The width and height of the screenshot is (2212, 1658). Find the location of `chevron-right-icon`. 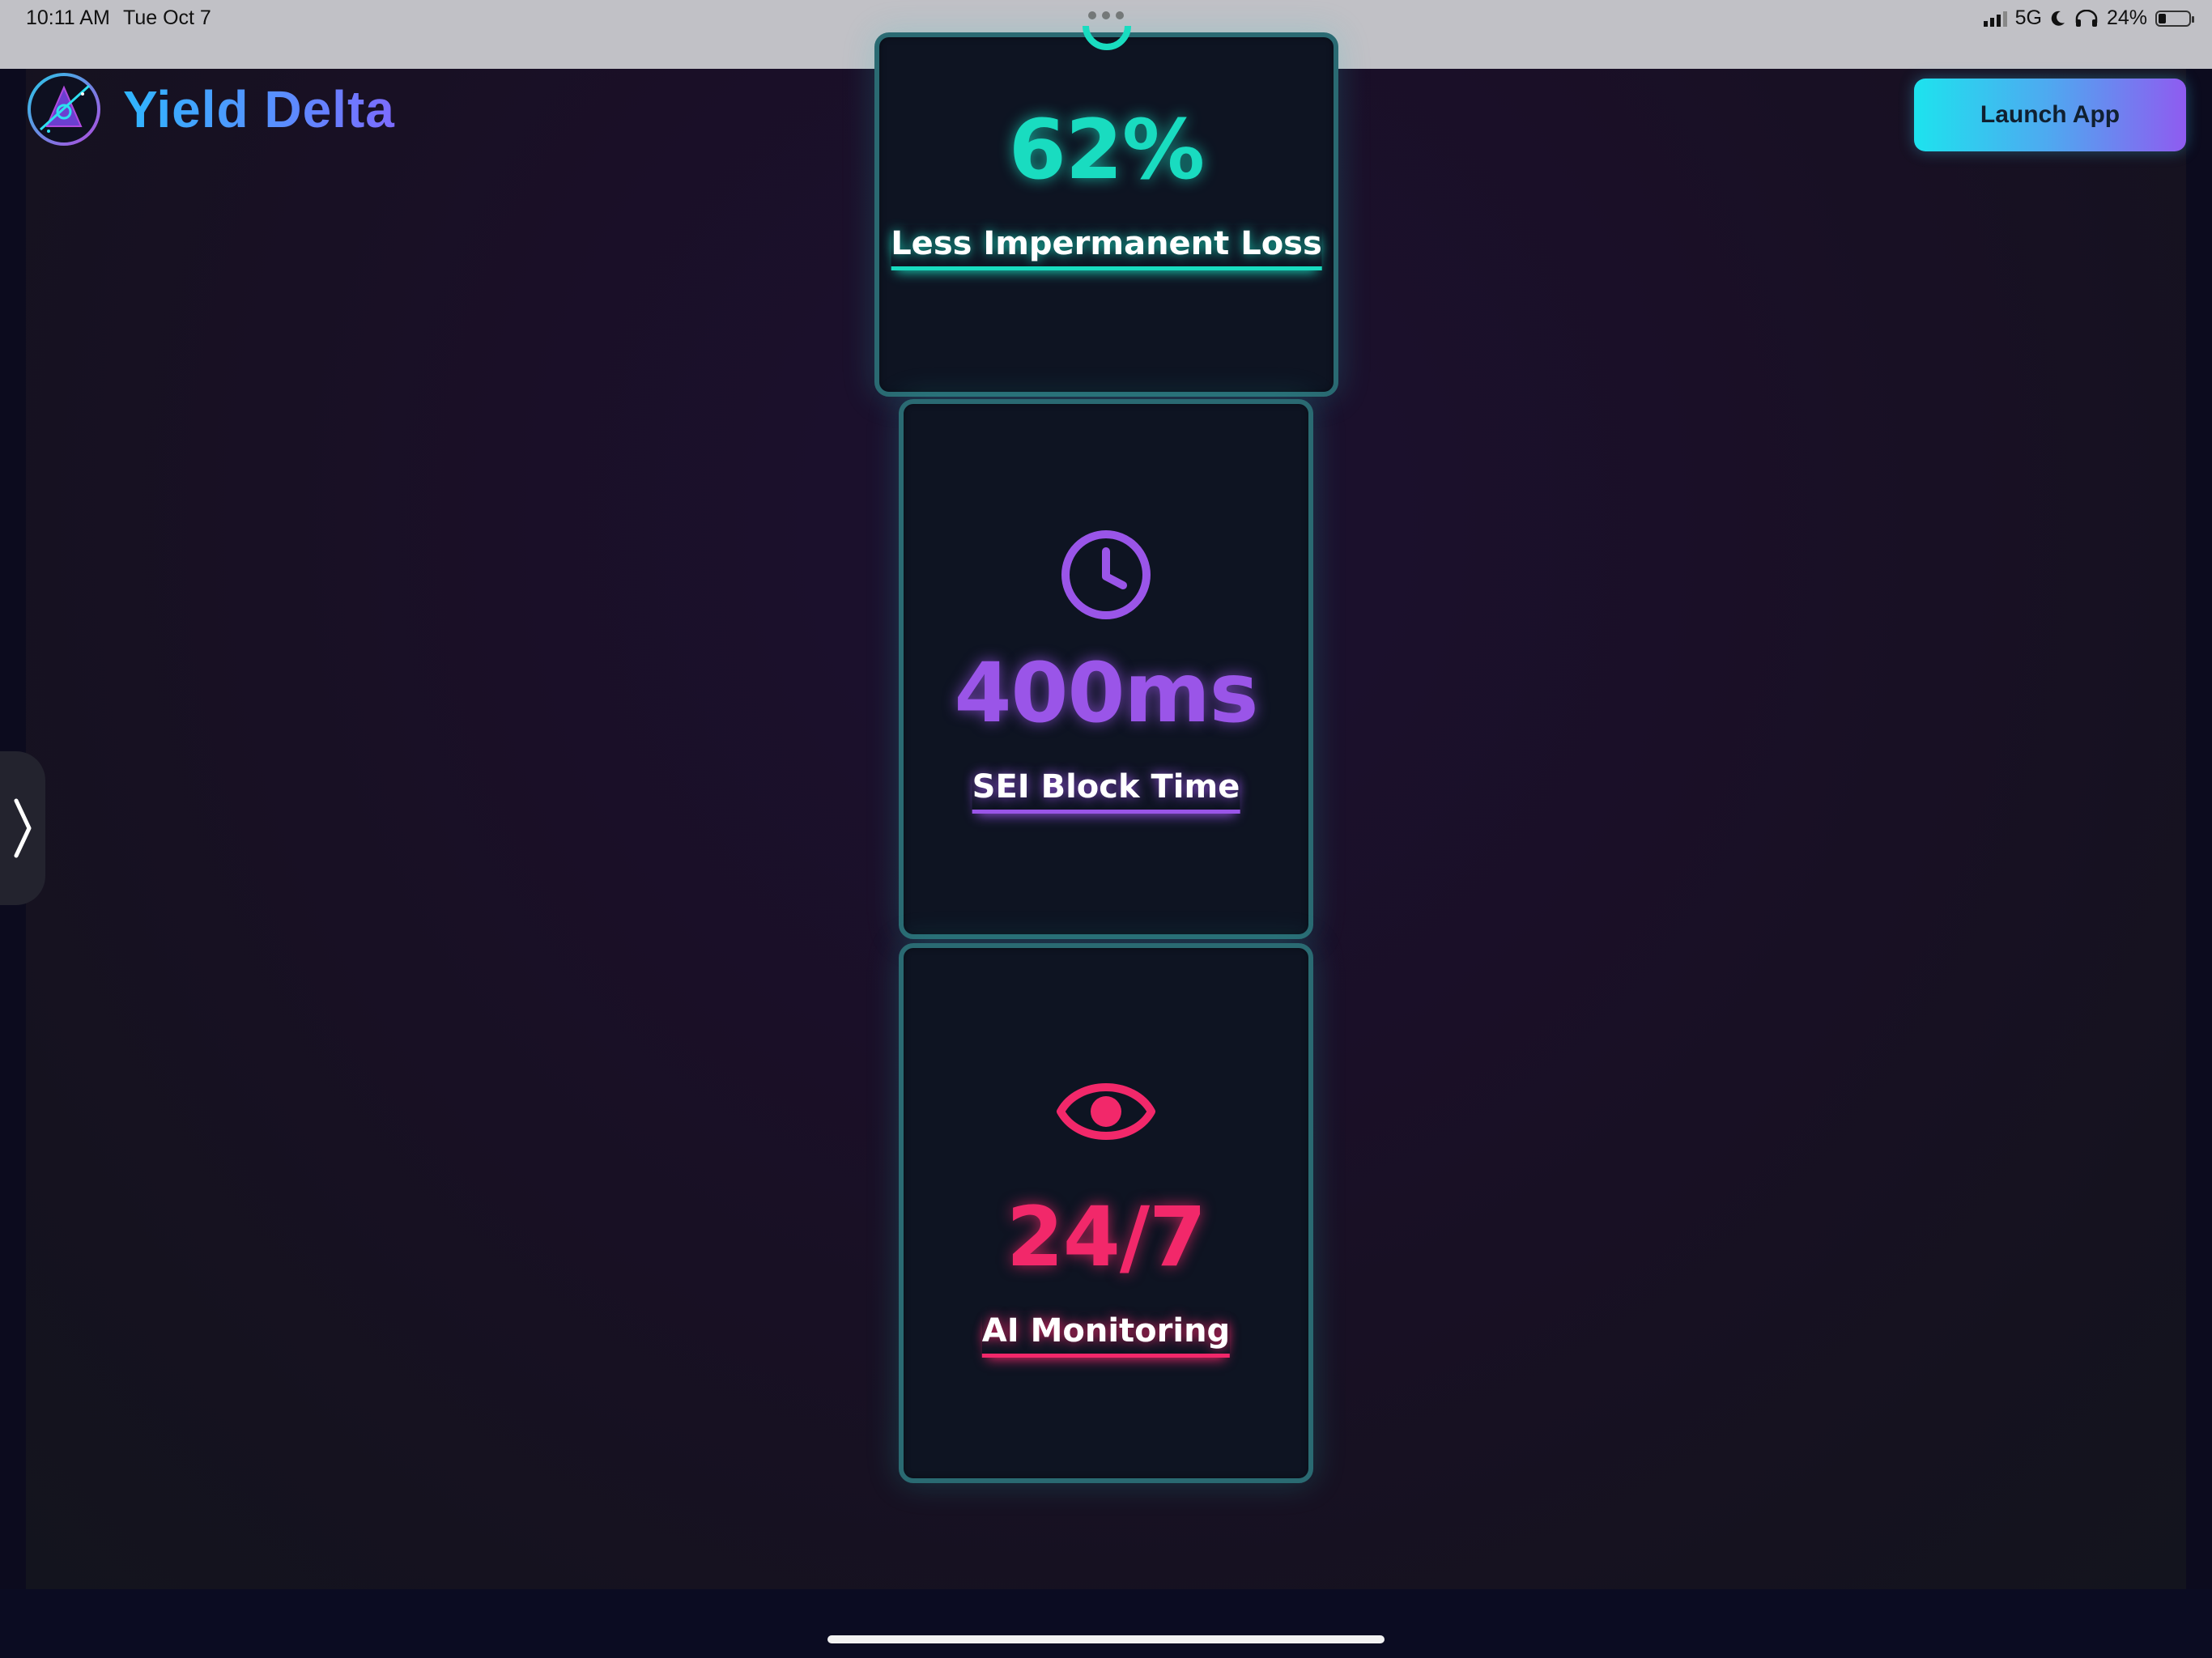

chevron-right-icon is located at coordinates (23, 828).